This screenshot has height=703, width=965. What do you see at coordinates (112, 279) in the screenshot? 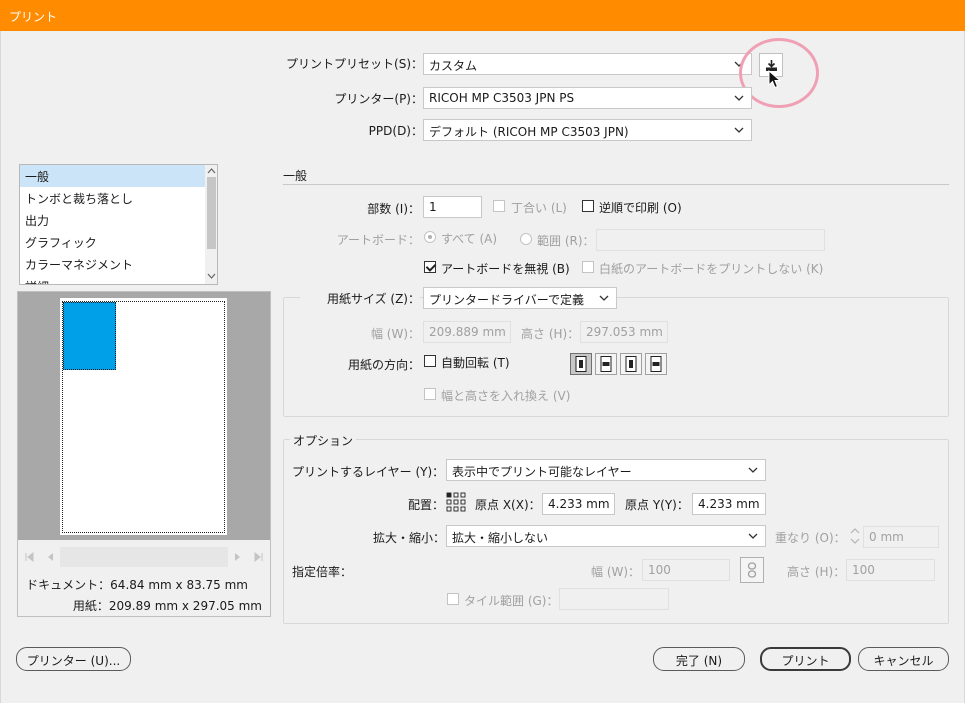
I see `category-item-advanced: 詳細` at bounding box center [112, 279].